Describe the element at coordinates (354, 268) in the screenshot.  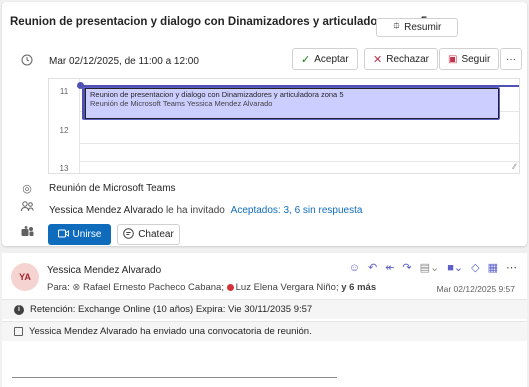
I see `emoji-icon: ☺` at that location.